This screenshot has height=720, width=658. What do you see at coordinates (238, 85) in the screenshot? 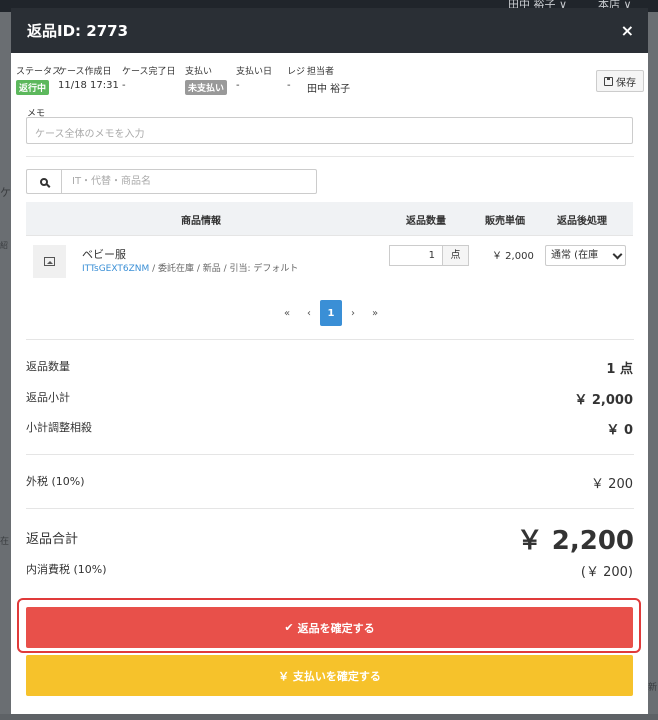
I see `paydate-value: -` at bounding box center [238, 85].